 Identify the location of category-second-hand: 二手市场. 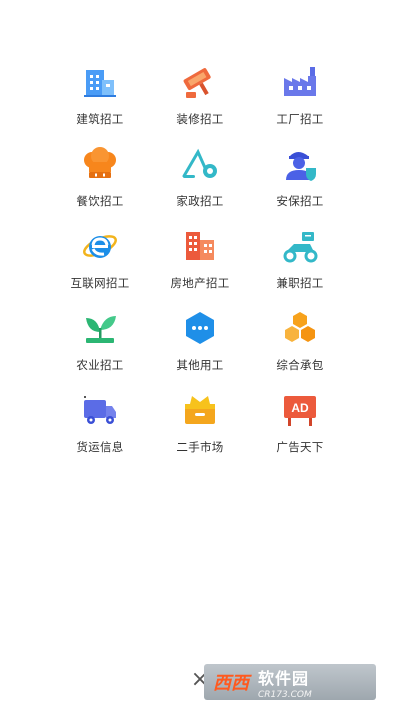
(200, 431).